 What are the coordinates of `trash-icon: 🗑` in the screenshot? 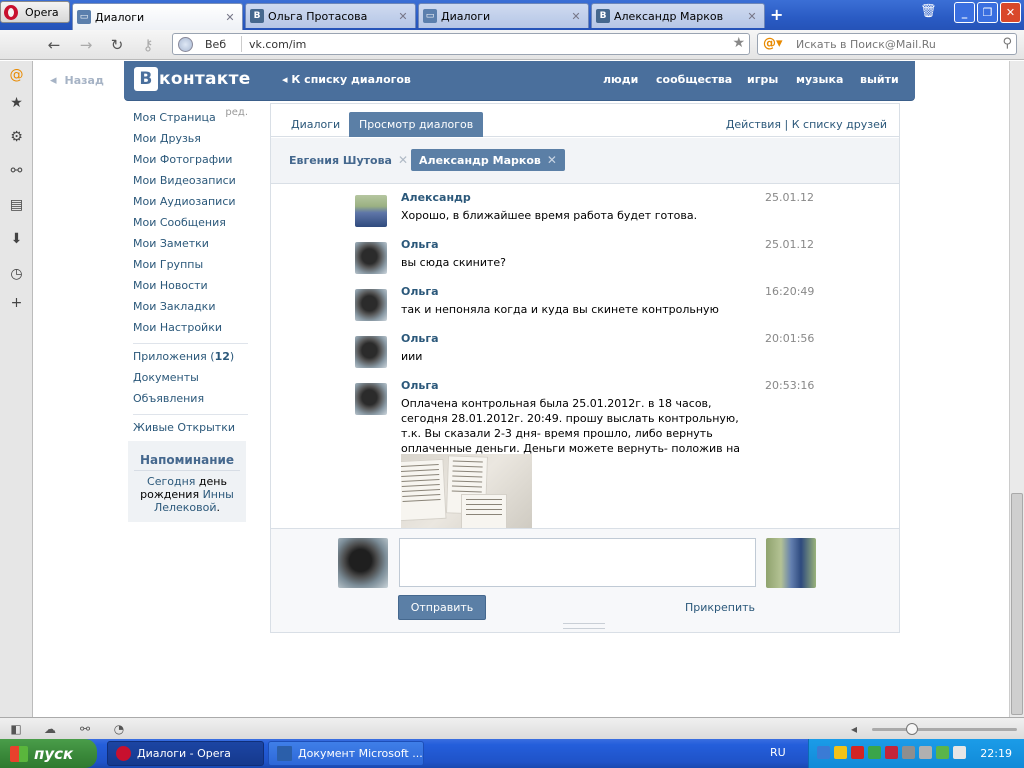 It's located at (928, 13).